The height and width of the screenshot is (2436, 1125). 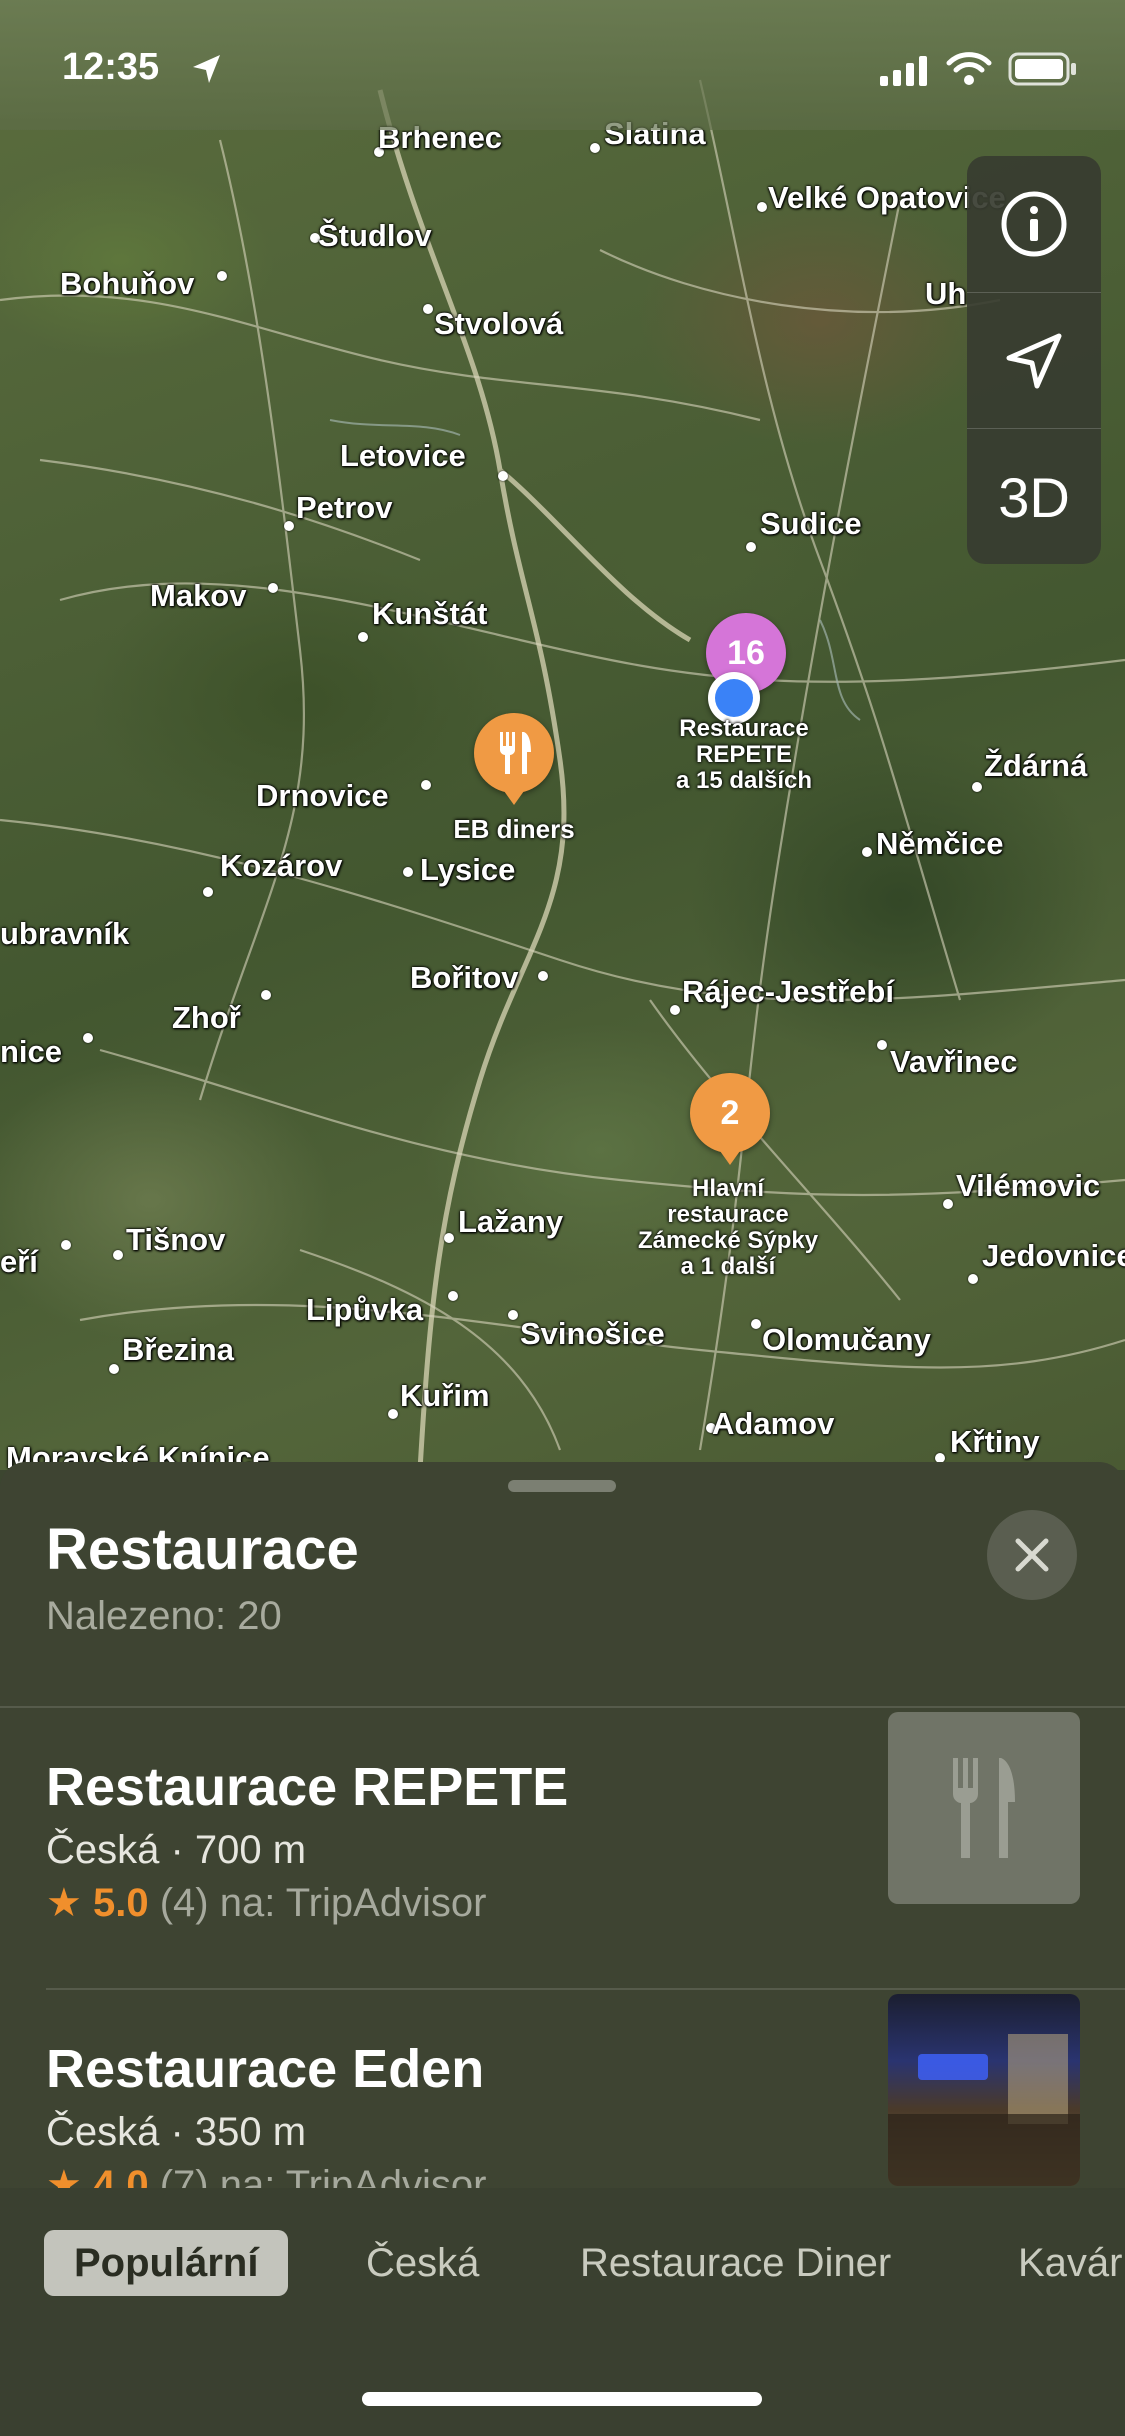 I want to click on place-label: eří, so click(x=19, y=1261).